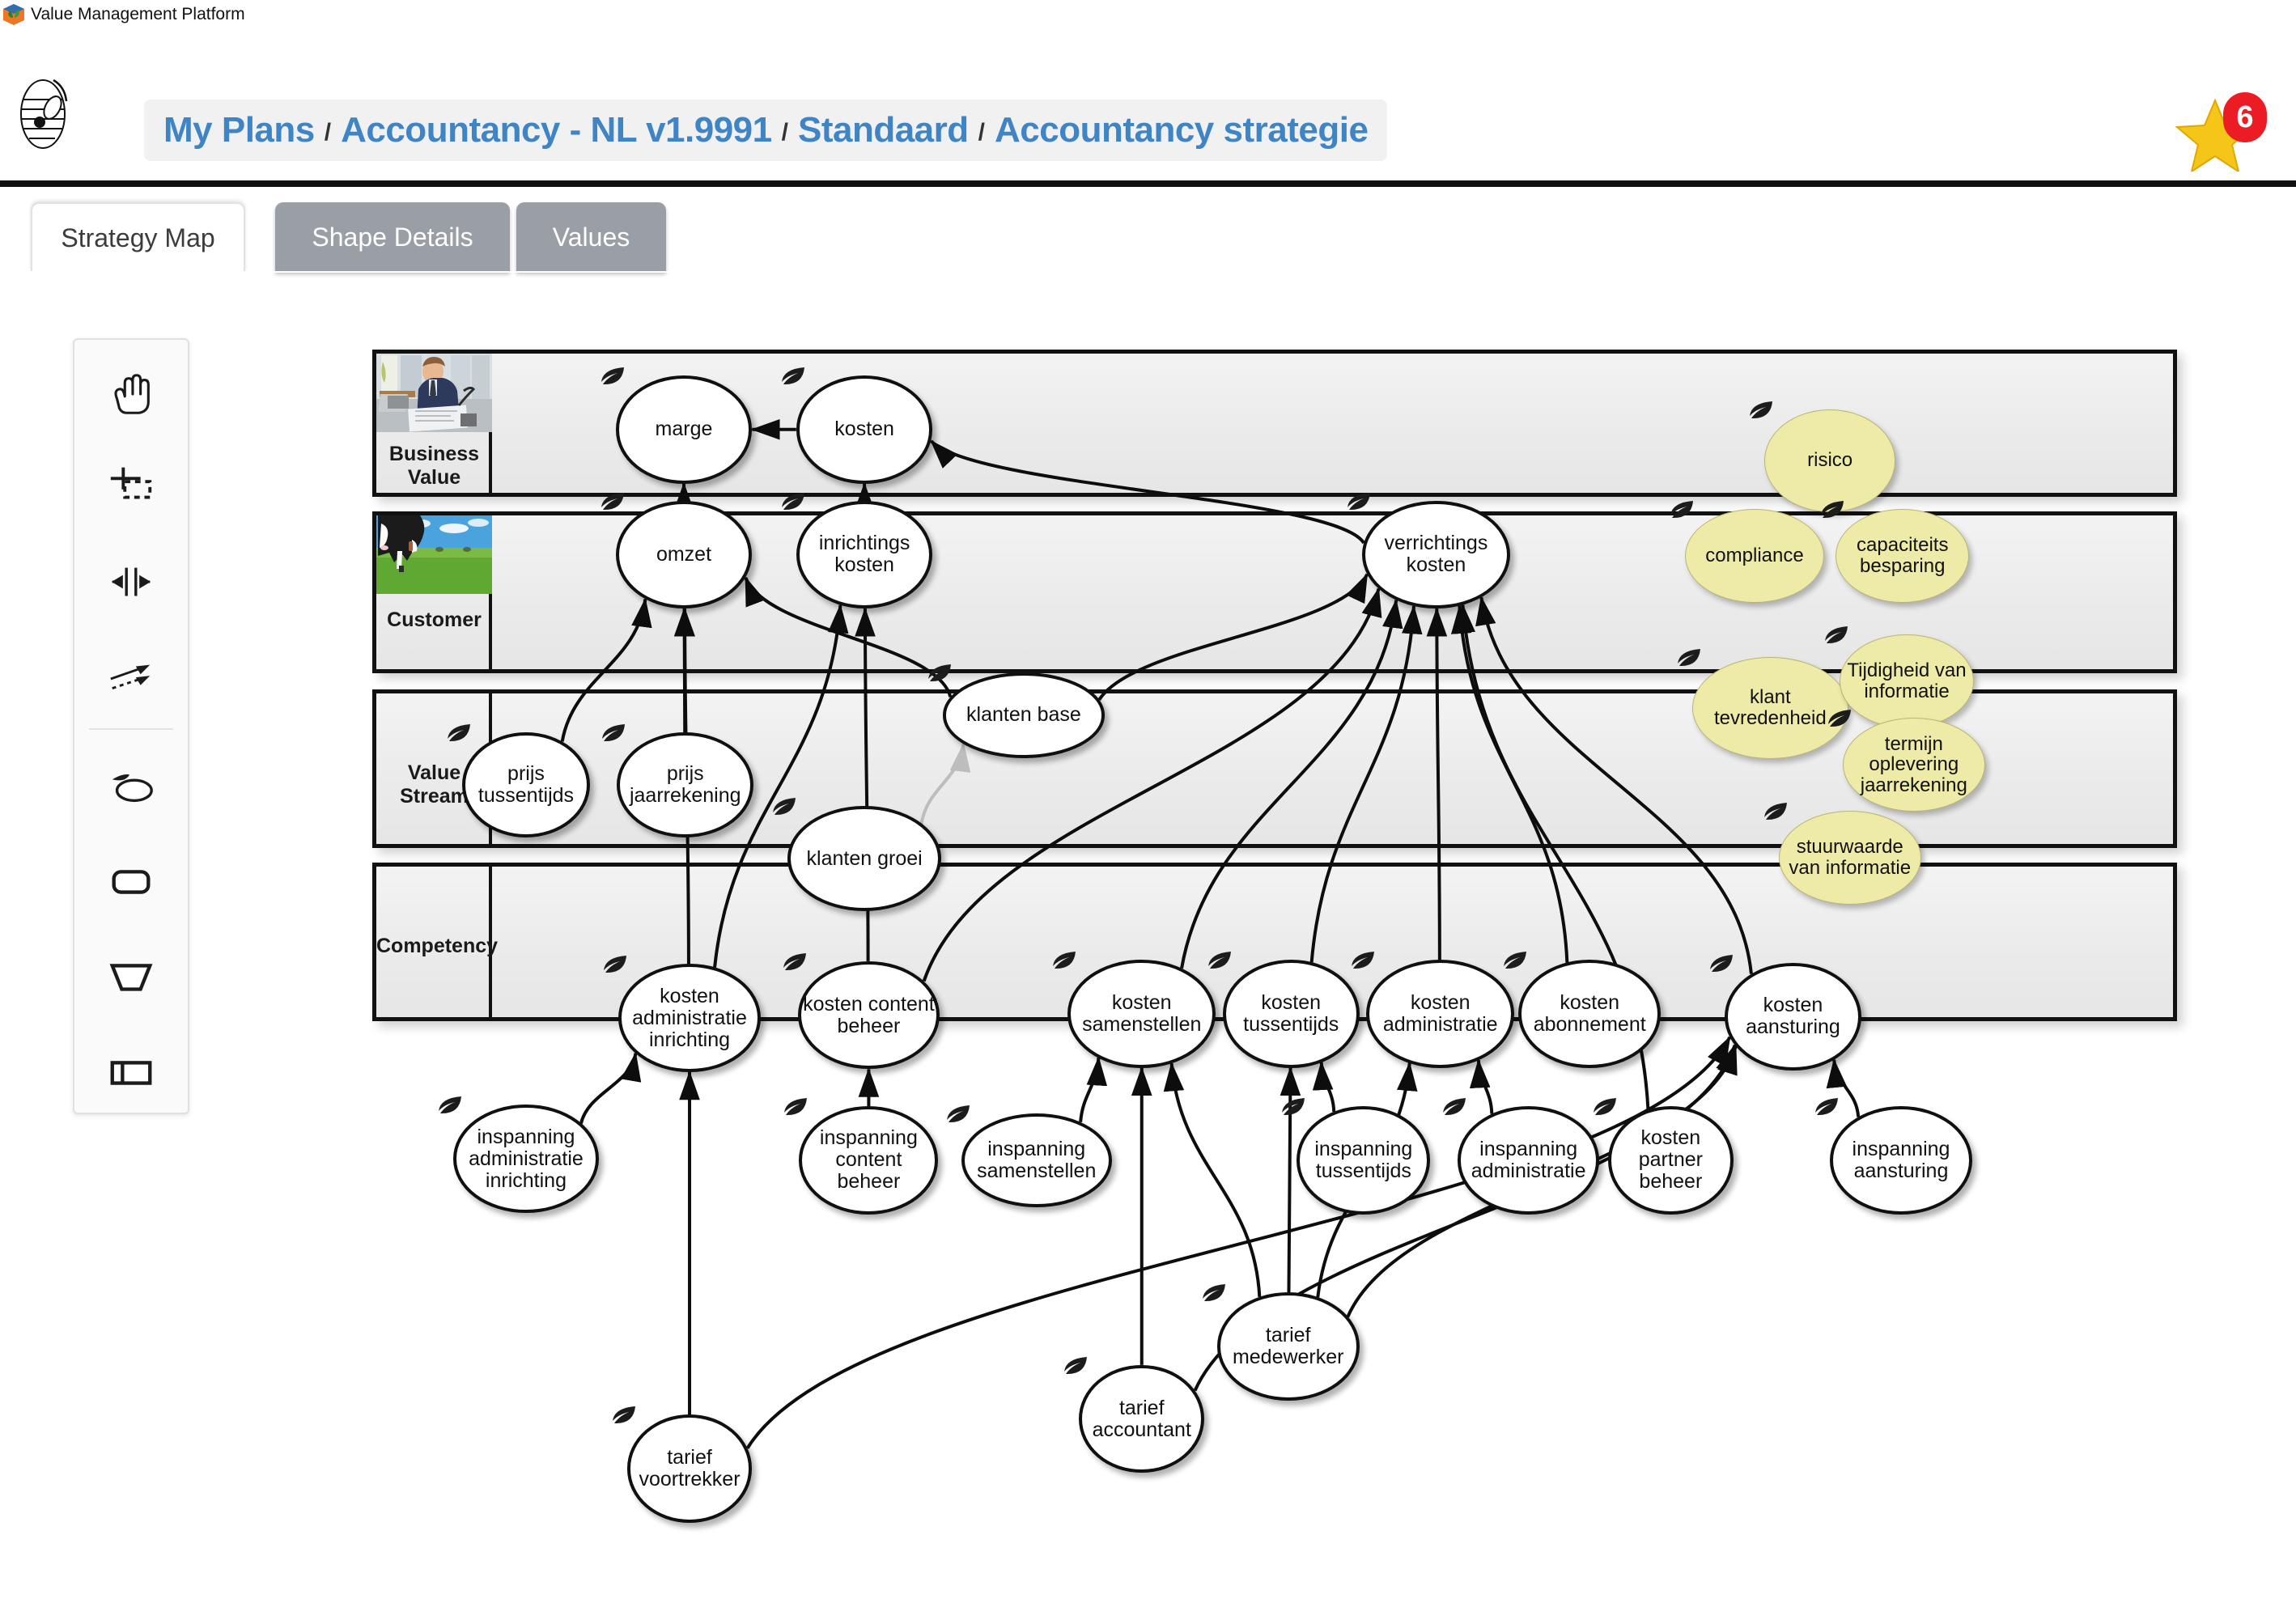 The height and width of the screenshot is (1624, 2296). What do you see at coordinates (138, 237) in the screenshot?
I see `tab-strategy-map: Strategy Map` at bounding box center [138, 237].